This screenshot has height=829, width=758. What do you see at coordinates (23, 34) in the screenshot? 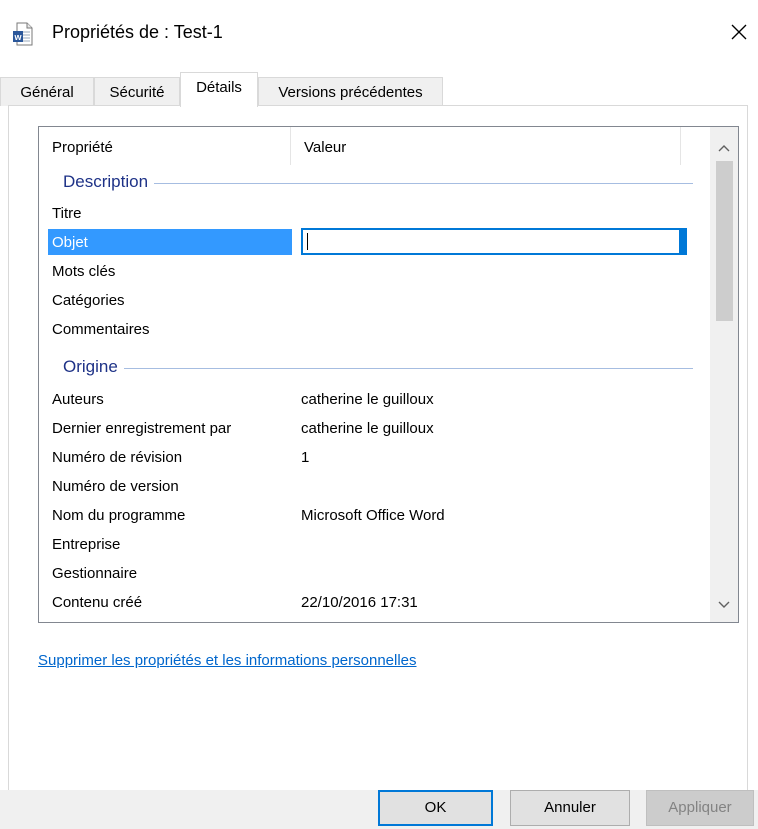
I see `word-document-icon: w` at bounding box center [23, 34].